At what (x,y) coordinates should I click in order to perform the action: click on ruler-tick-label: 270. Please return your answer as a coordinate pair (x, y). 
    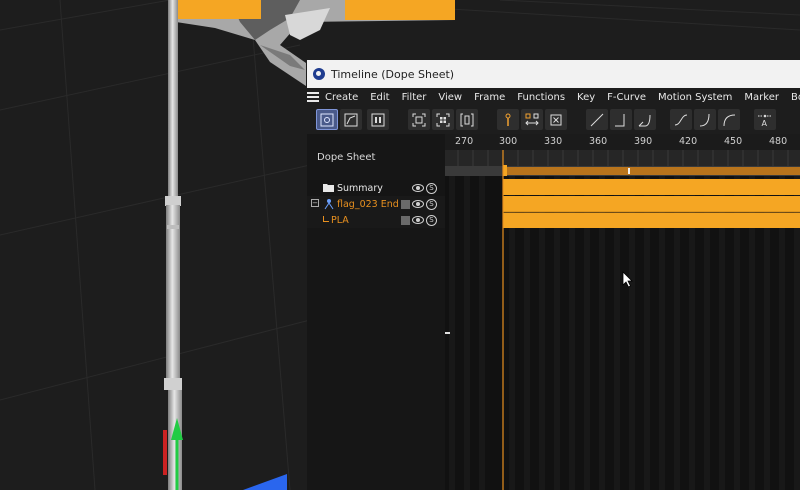
    Looking at the image, I should click on (464, 141).